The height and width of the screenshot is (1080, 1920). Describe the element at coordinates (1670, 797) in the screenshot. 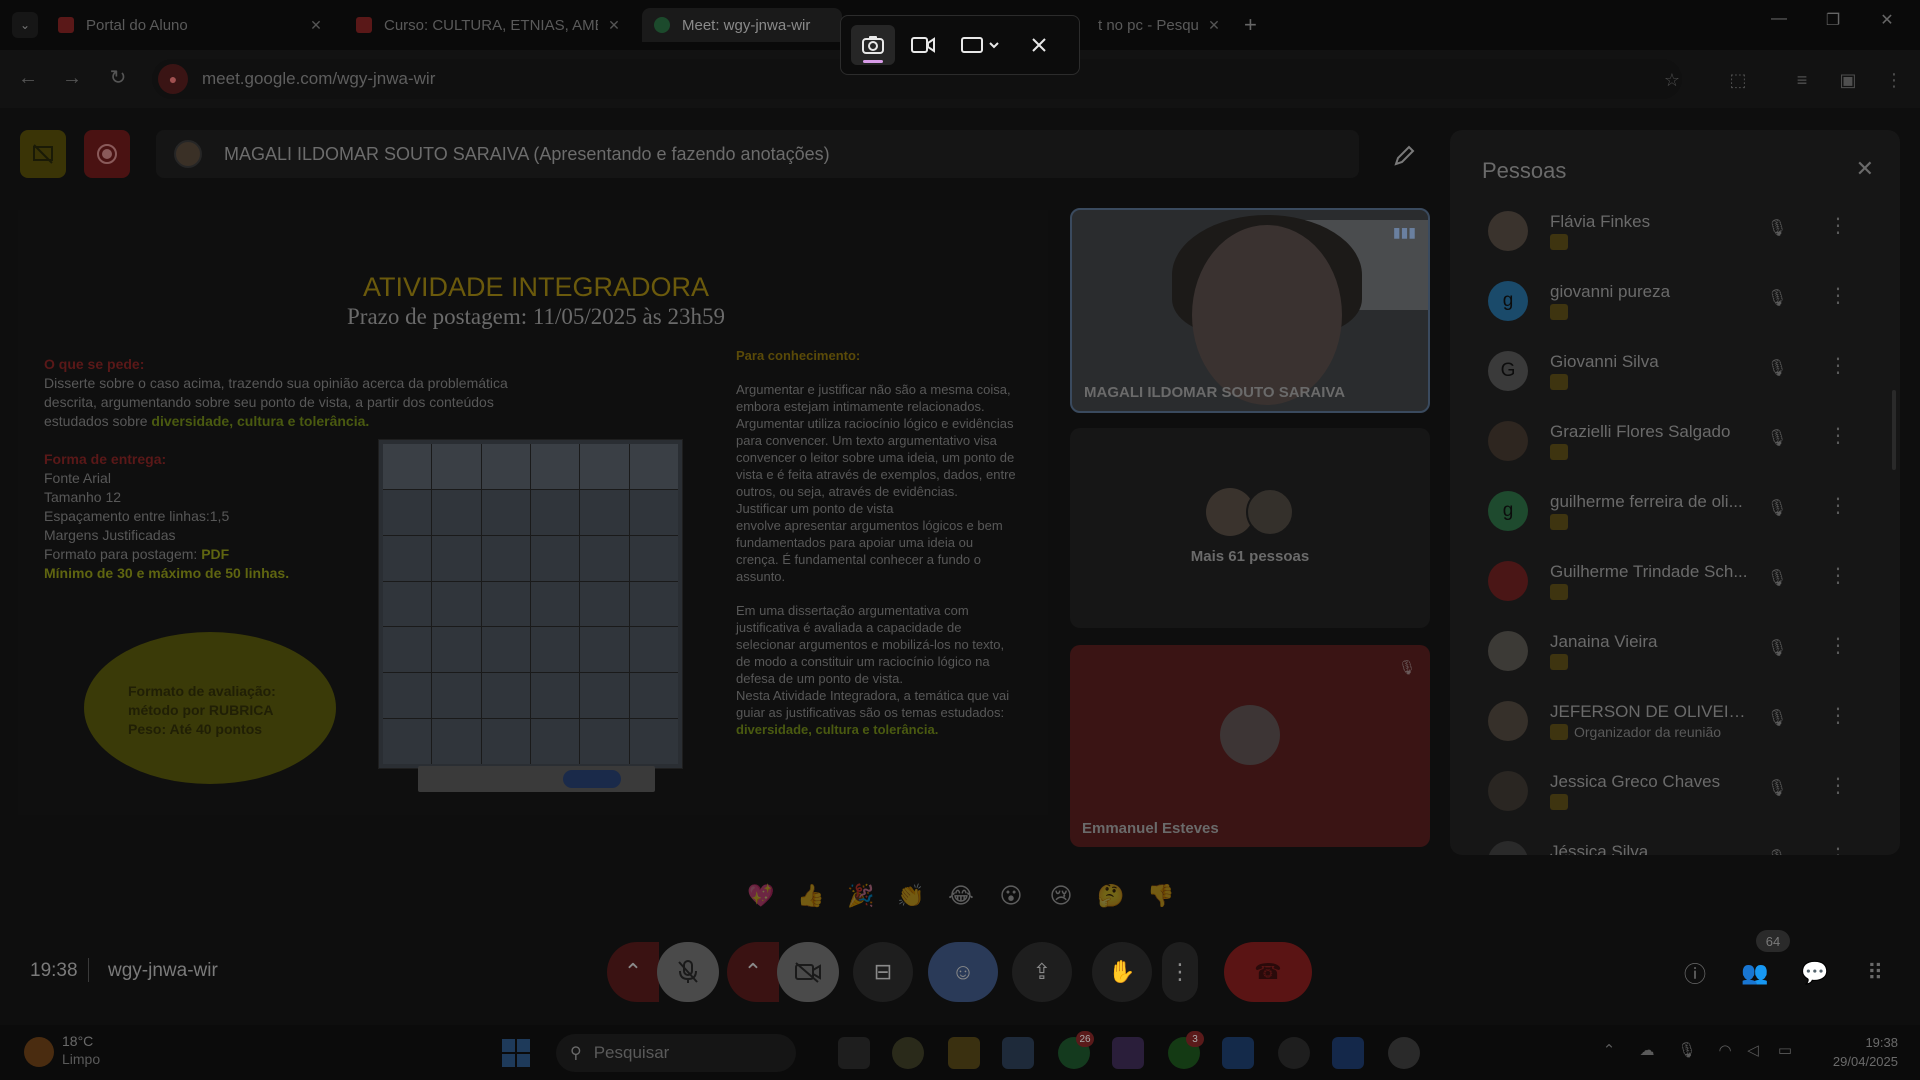

I see `participant-row: Jessica Greco Chaves 🎙 ⋮` at that location.